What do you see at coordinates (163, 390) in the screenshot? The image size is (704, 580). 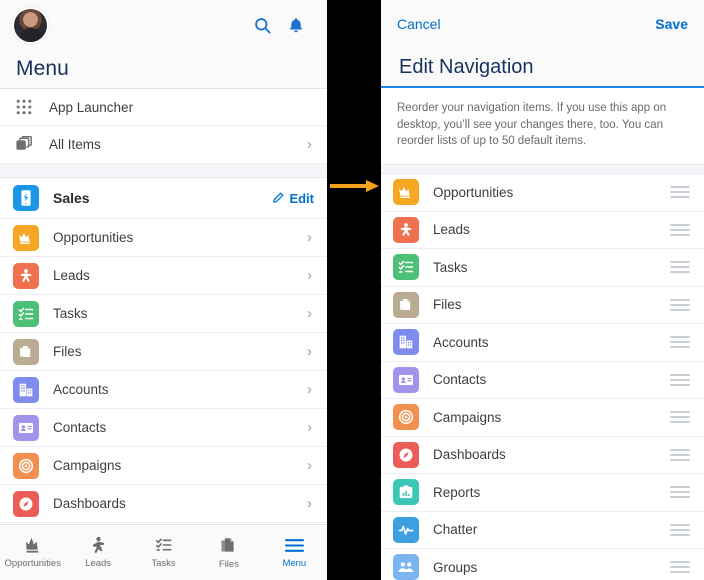 I see `nav-item-accounts: Accounts ›` at bounding box center [163, 390].